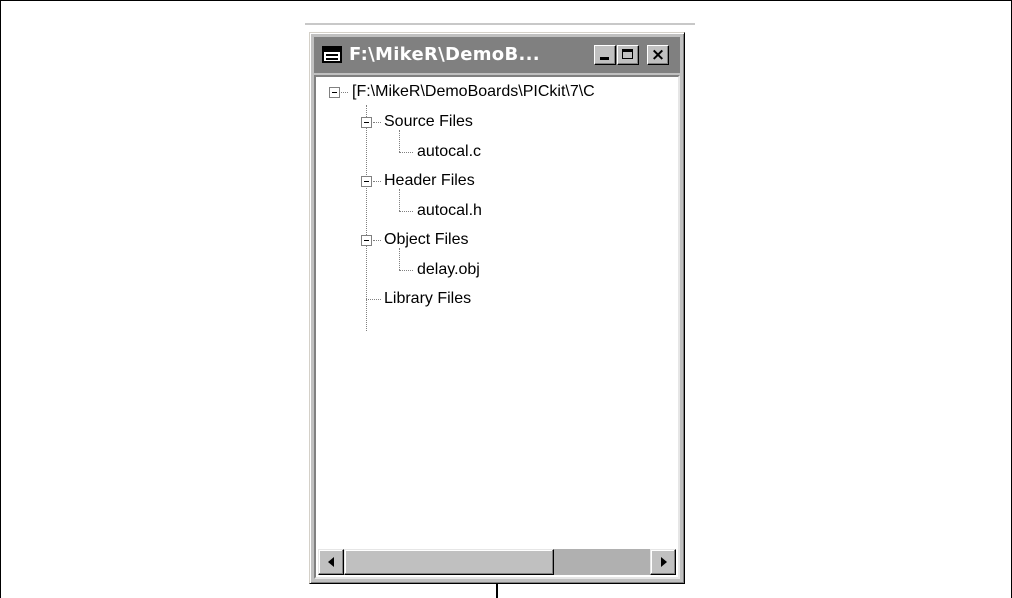 The width and height of the screenshot is (1012, 598). What do you see at coordinates (628, 55) in the screenshot?
I see `maximize-button` at bounding box center [628, 55].